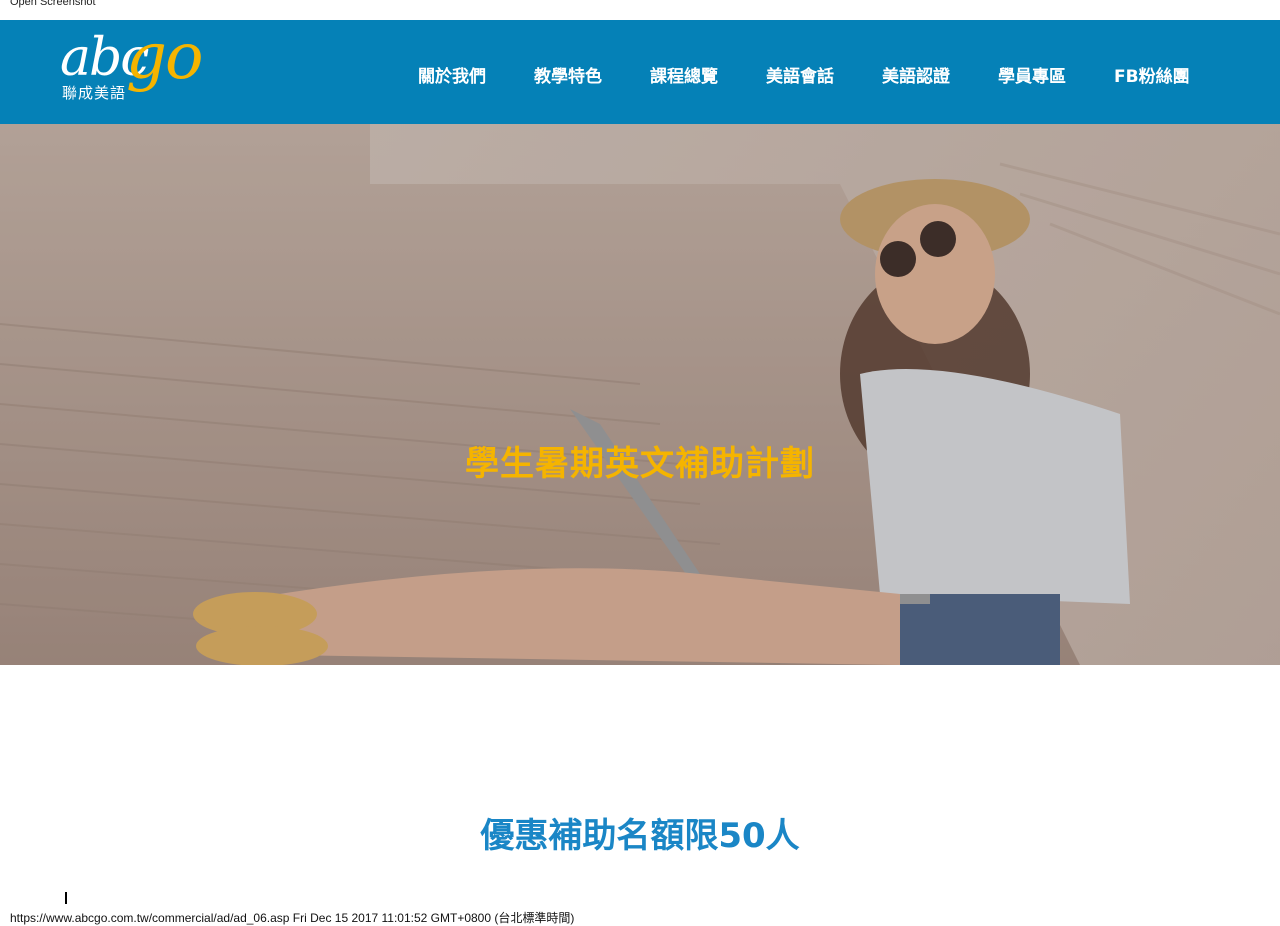 This screenshot has height=926, width=1280. Describe the element at coordinates (164, 57) in the screenshot. I see `logo-accent-text: go` at that location.